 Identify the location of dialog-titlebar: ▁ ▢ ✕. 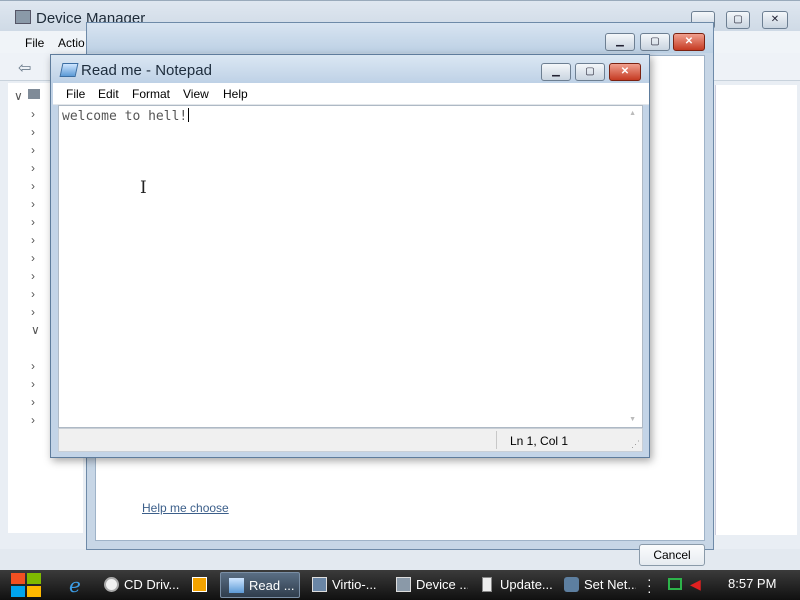
(400, 38).